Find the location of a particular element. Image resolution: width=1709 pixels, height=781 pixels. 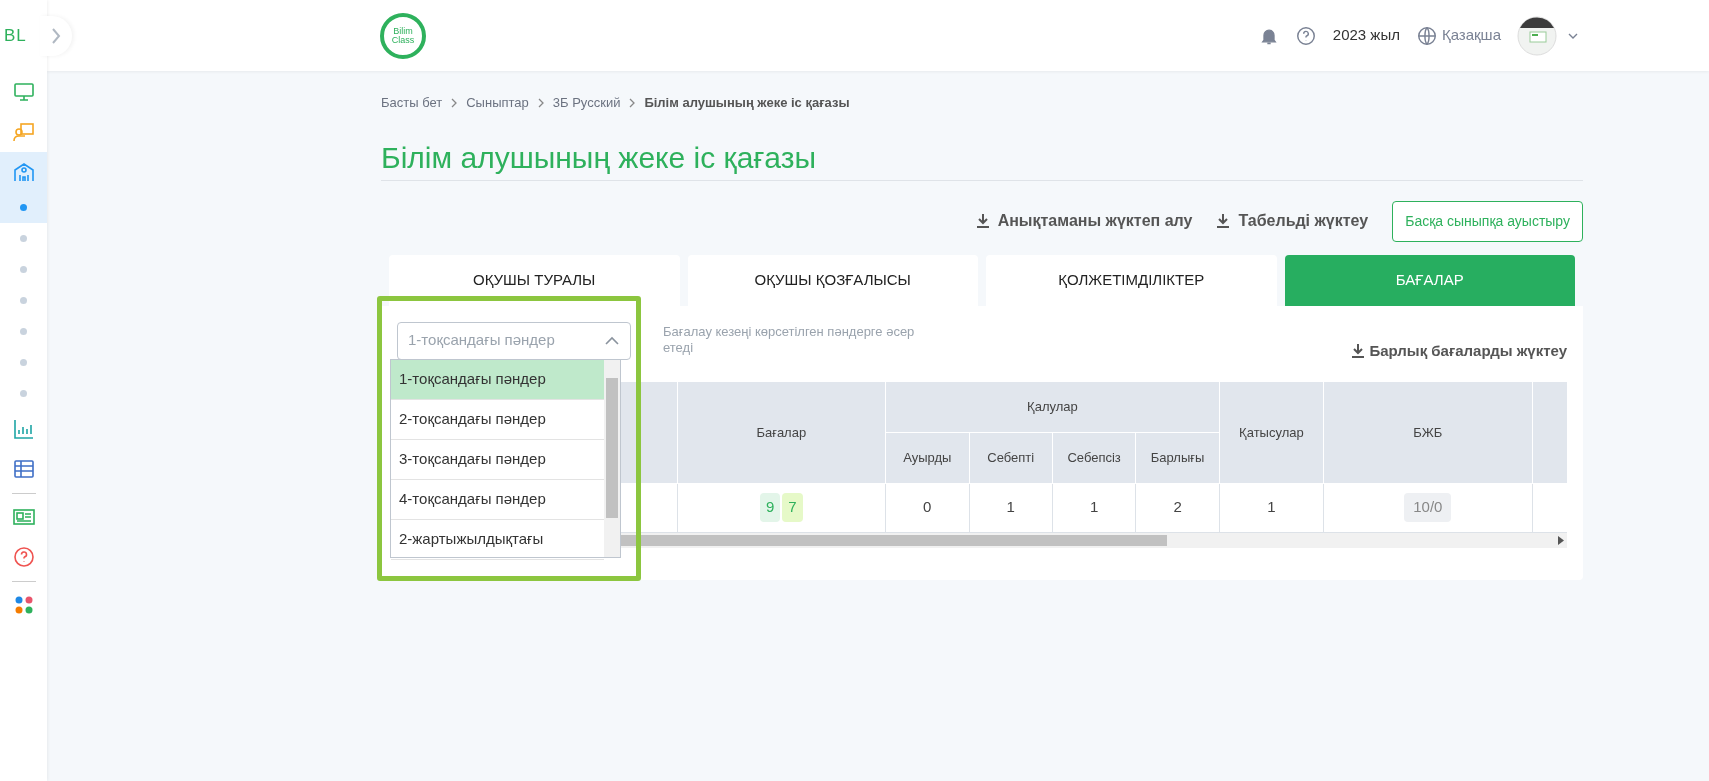

hint-text: Бағалау кезеңі көрсетілген пәндерге әсер етеді is located at coordinates (789, 339).